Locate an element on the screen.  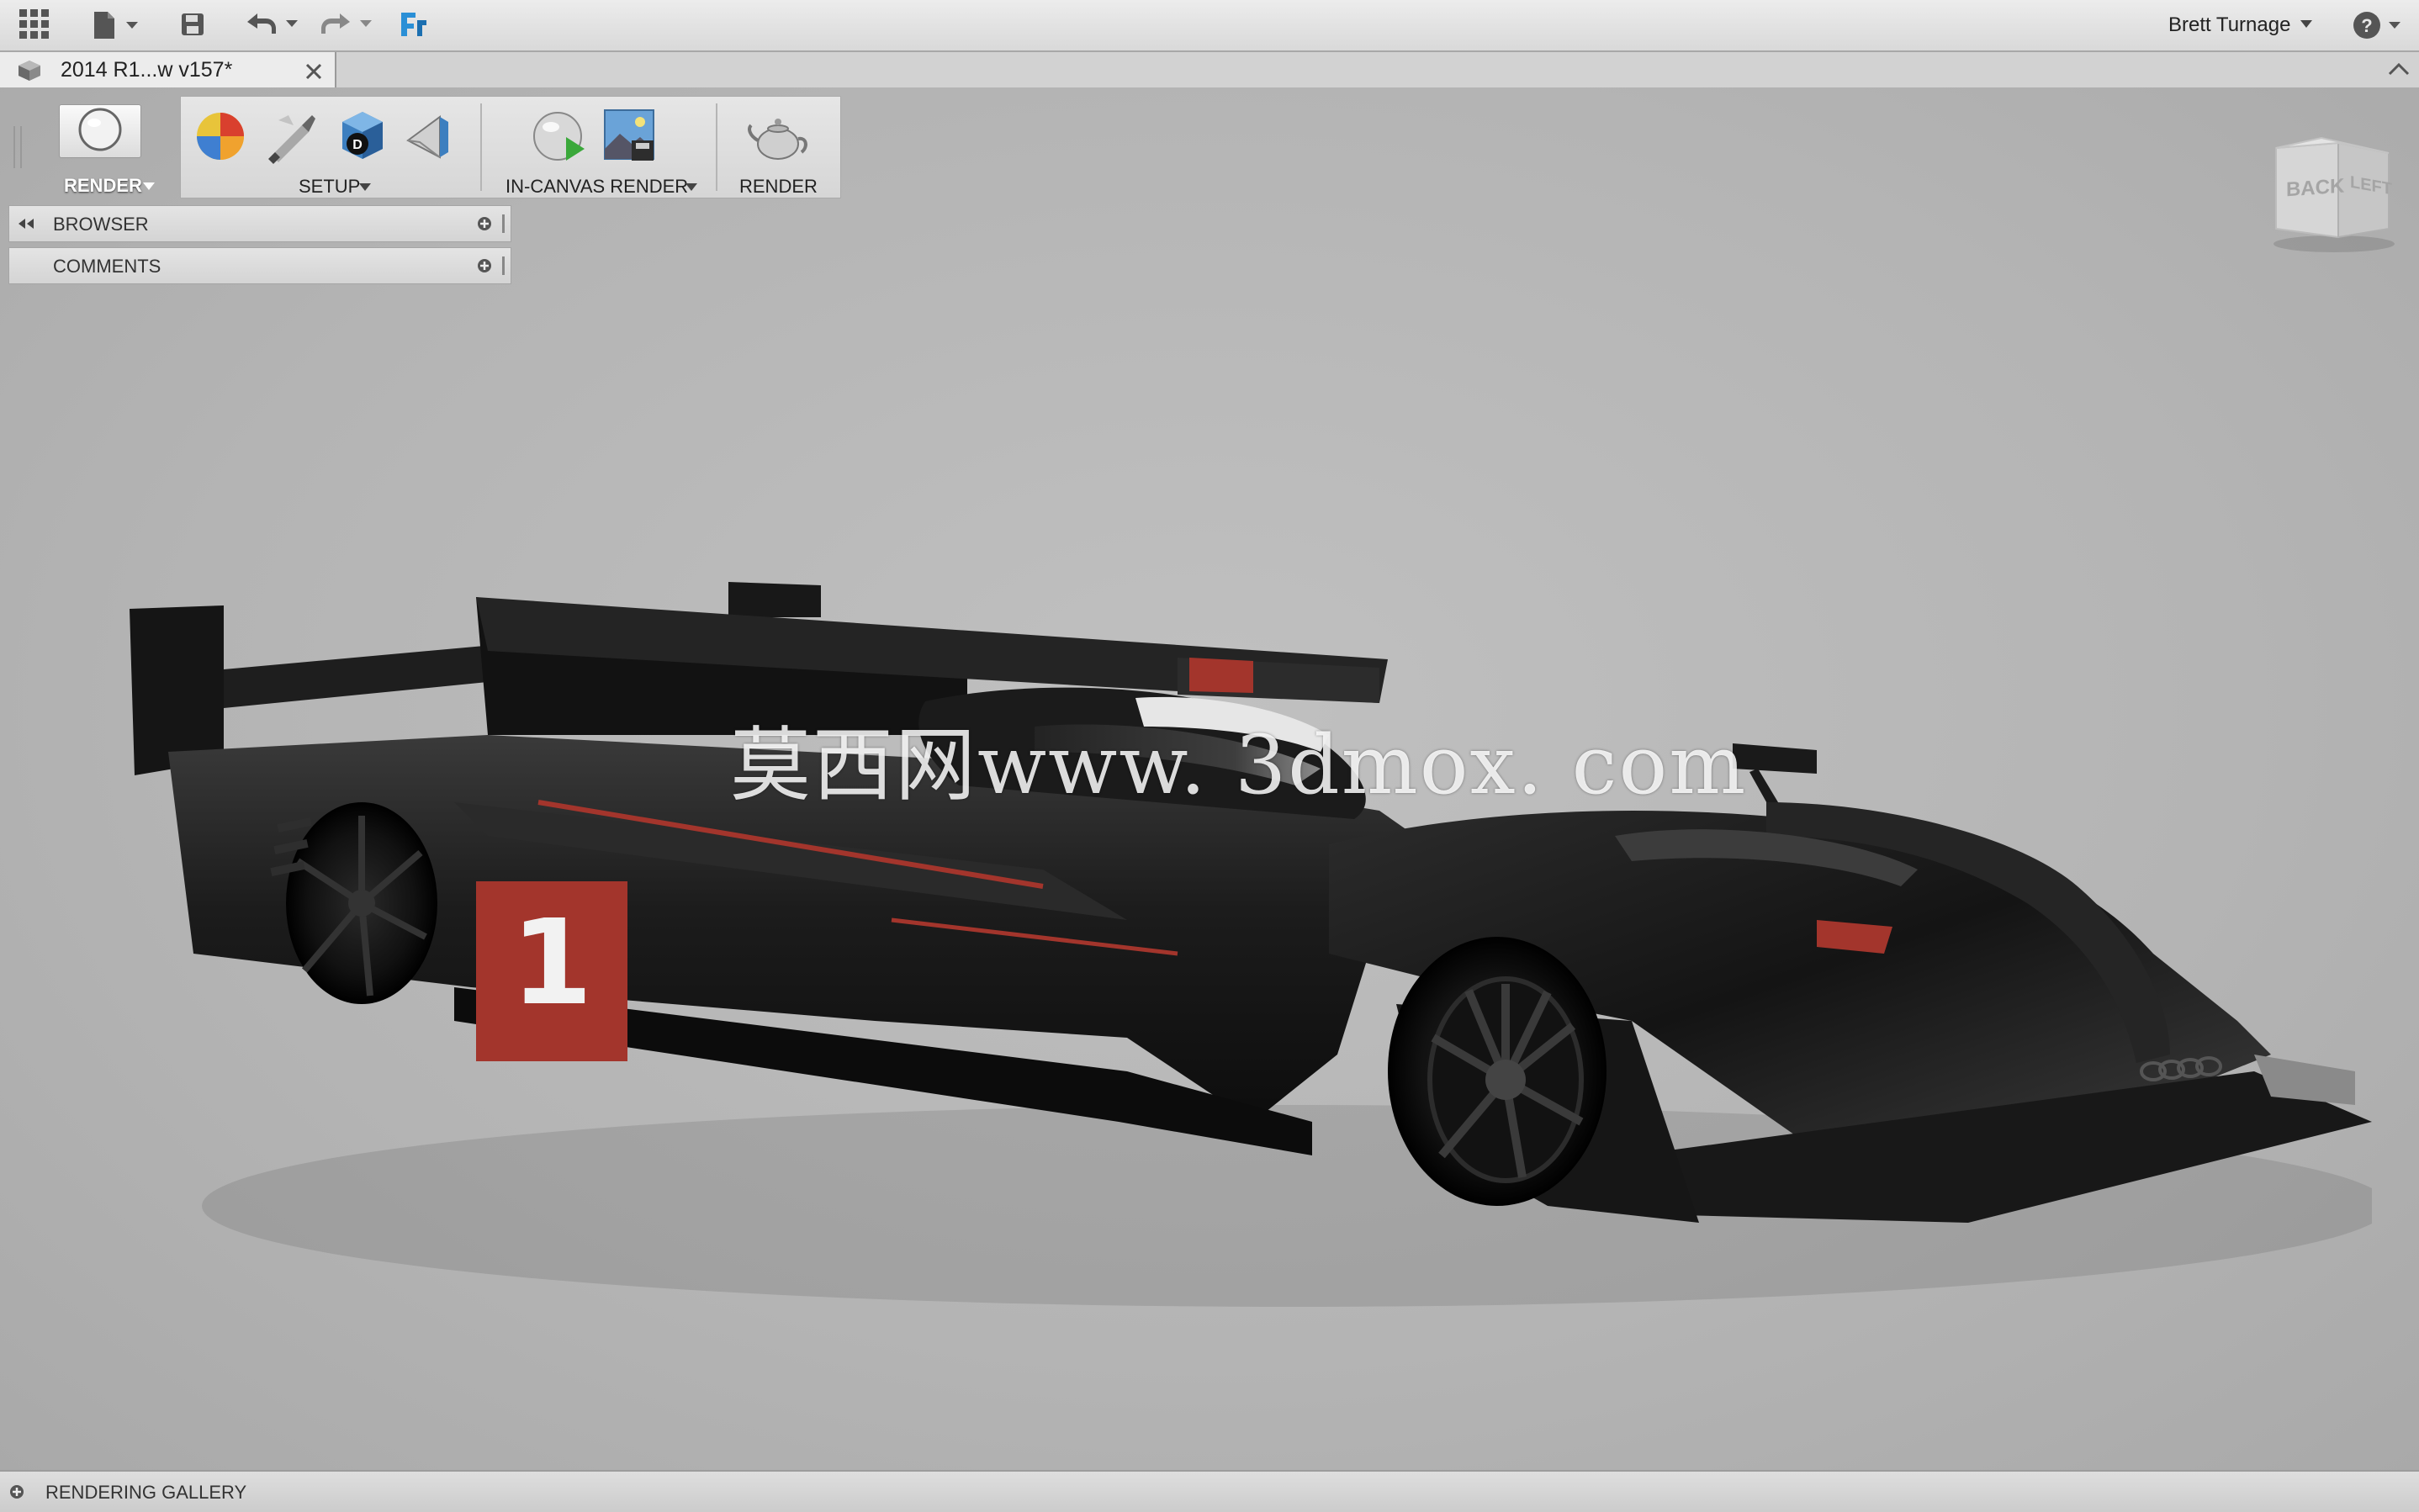
workspace-switcher: RENDER is located at coordinates (105, 146).